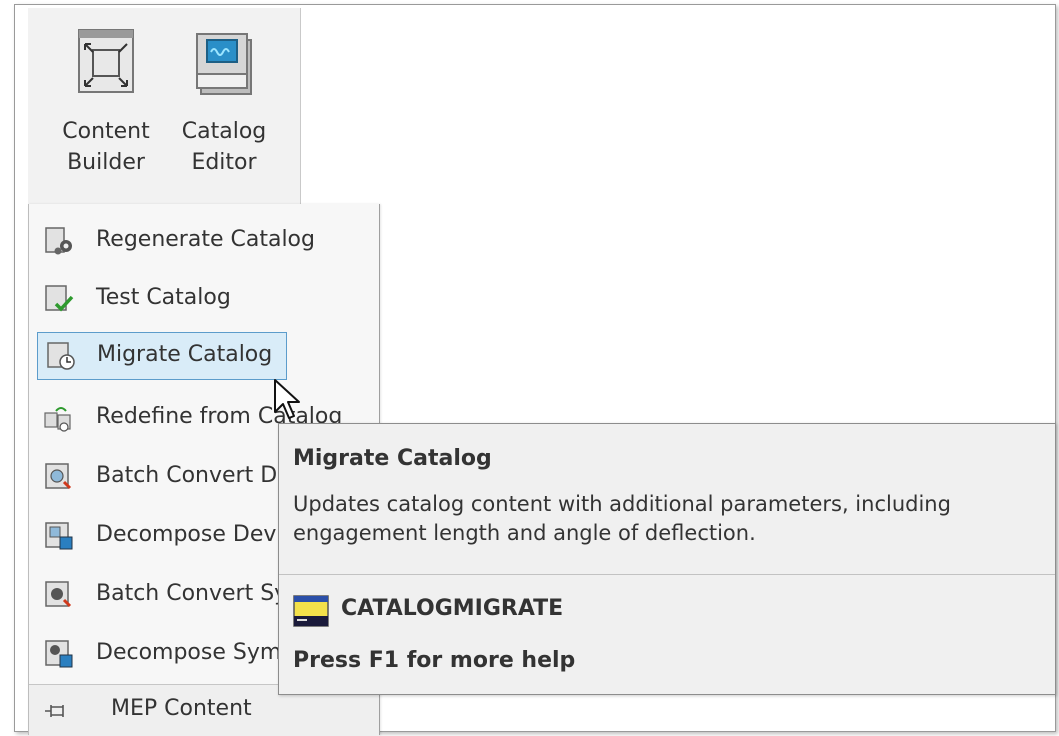  Describe the element at coordinates (59, 536) in the screenshot. I see `decompose-icon` at that location.